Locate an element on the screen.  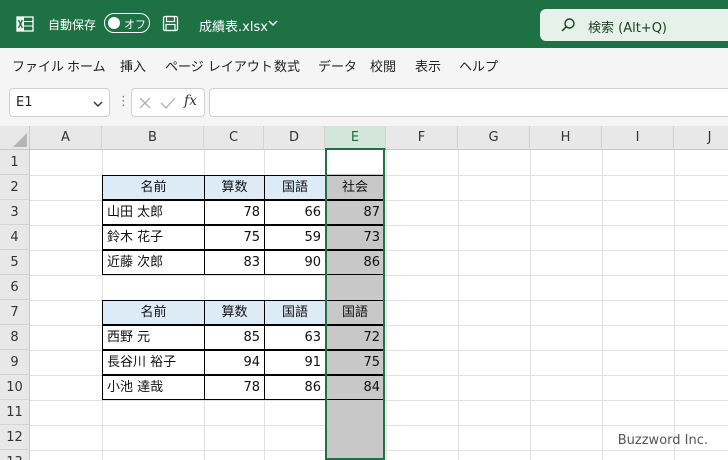
document-title: 成績表.xlsx is located at coordinates (233, 25).